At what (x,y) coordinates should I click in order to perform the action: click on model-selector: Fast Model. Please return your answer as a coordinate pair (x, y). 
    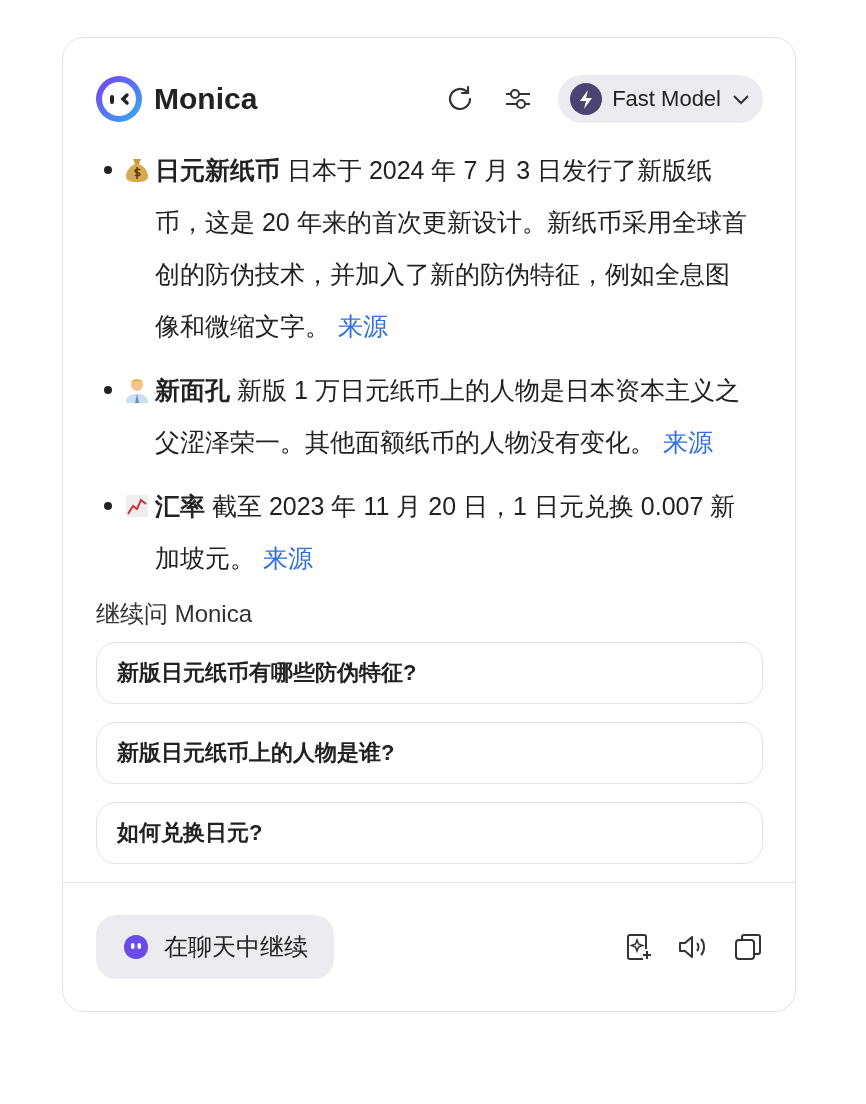
    Looking at the image, I should click on (660, 99).